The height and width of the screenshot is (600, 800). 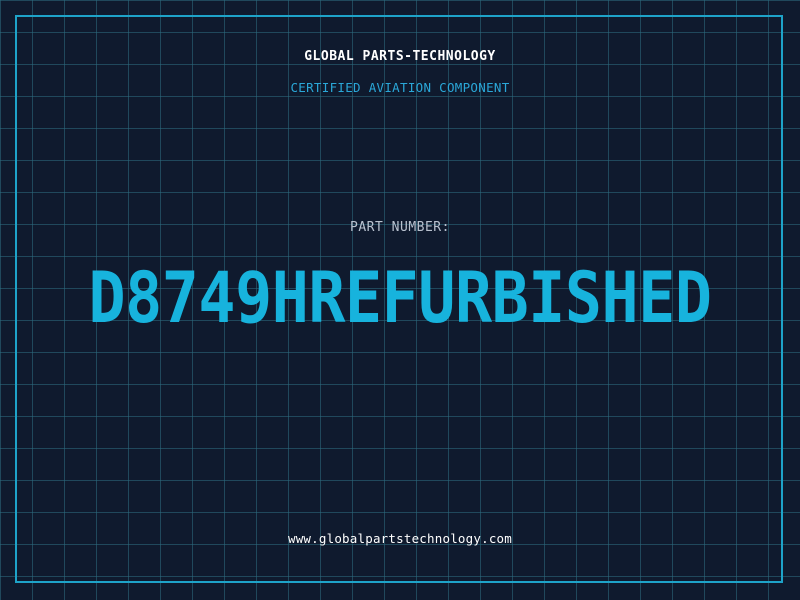 I want to click on part-number-value: D8749HREFURBISHED, so click(x=400, y=298).